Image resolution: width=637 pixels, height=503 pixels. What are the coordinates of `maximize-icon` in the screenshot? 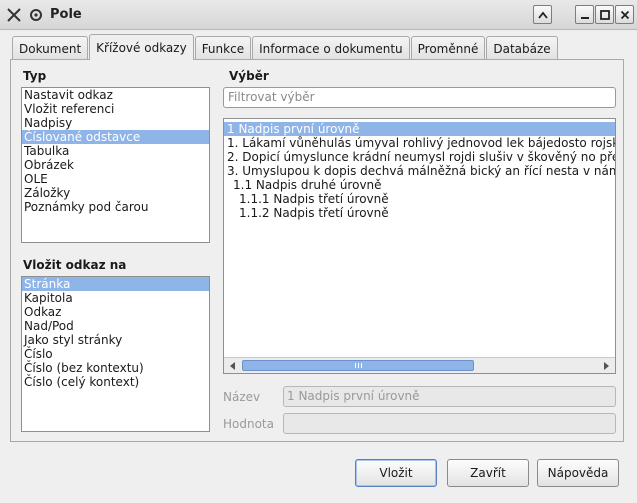 It's located at (604, 14).